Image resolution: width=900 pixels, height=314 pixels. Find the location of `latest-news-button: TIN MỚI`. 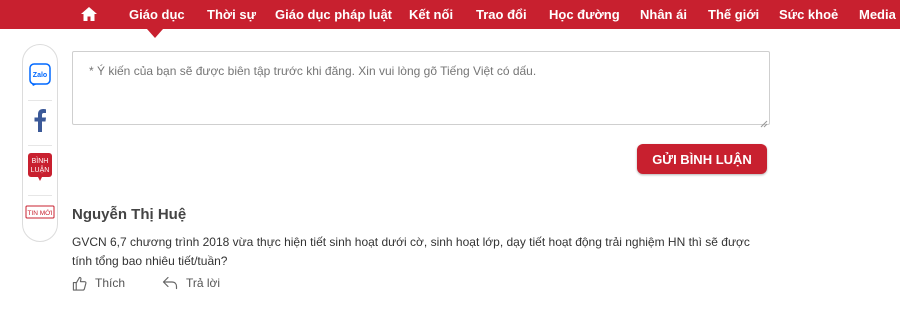

latest-news-button: TIN MỚI is located at coordinates (40, 214).